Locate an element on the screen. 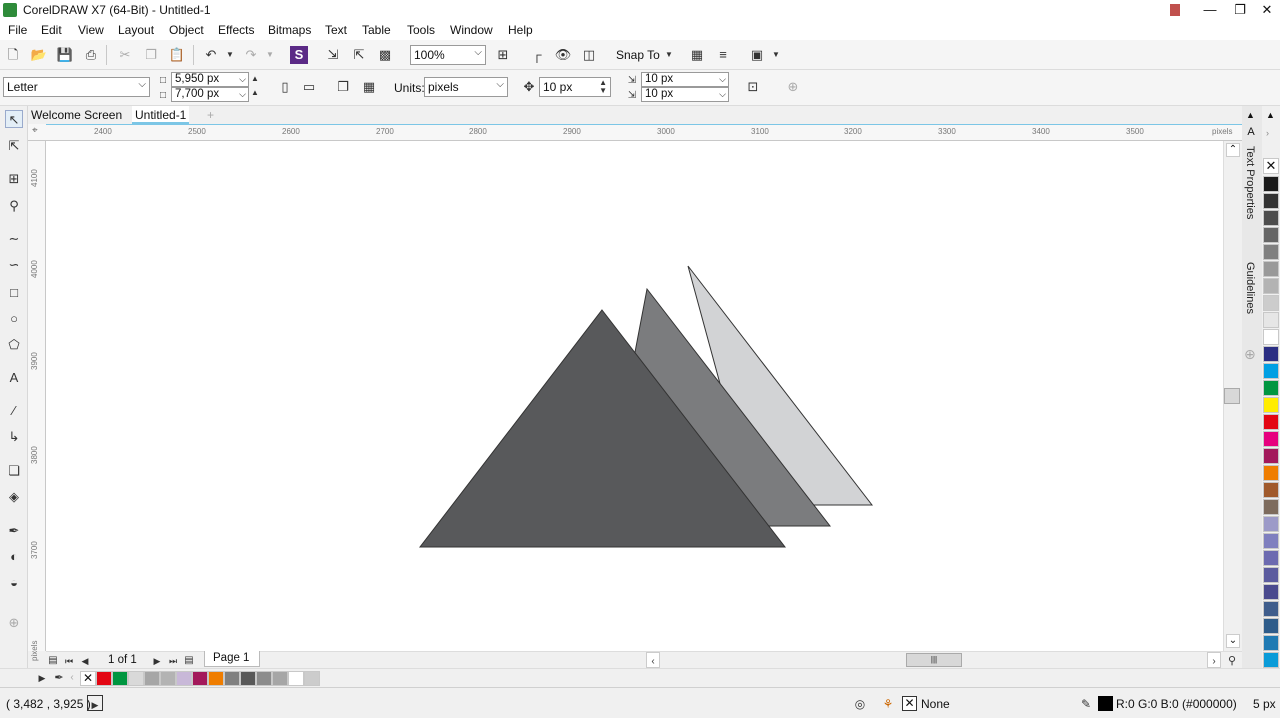 The image size is (1280, 718). menu-layout: Layout is located at coordinates (136, 30).